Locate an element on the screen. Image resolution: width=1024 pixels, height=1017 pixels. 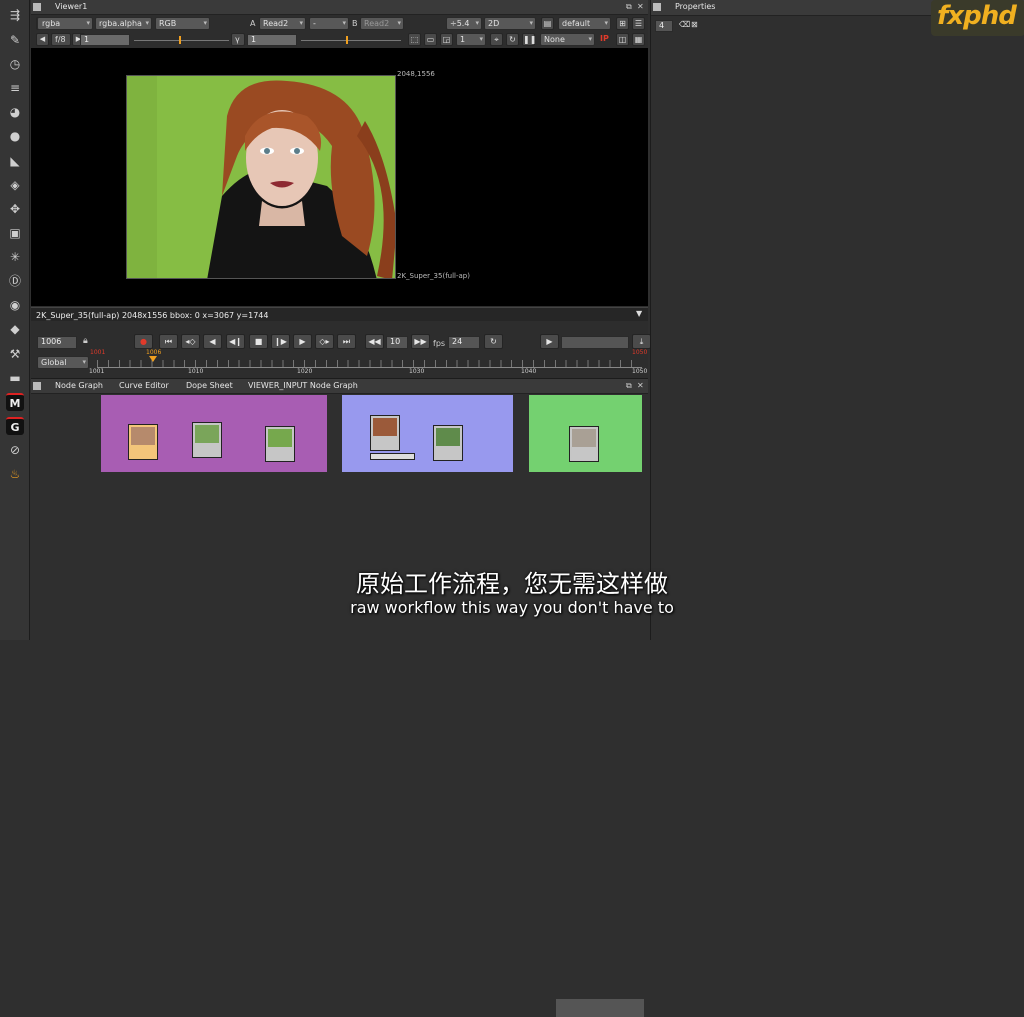
gain-input: 1 is located at coordinates (105, 40).